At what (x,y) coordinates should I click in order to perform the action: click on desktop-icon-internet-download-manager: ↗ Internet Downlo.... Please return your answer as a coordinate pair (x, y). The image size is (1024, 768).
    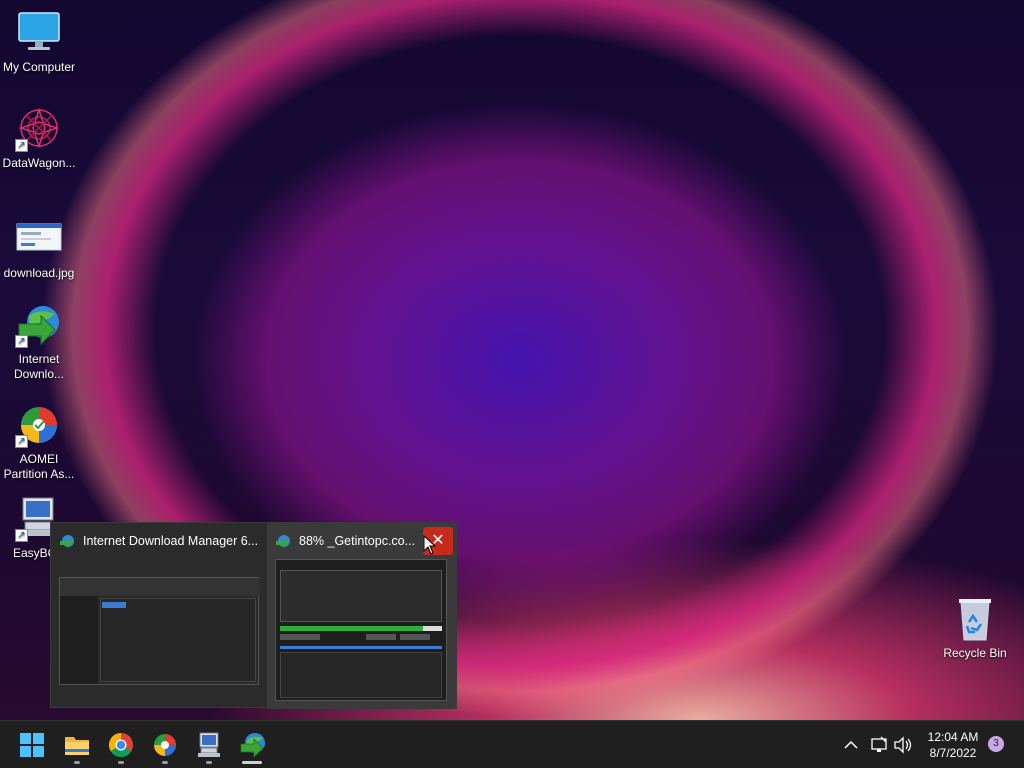
    Looking at the image, I should click on (39, 342).